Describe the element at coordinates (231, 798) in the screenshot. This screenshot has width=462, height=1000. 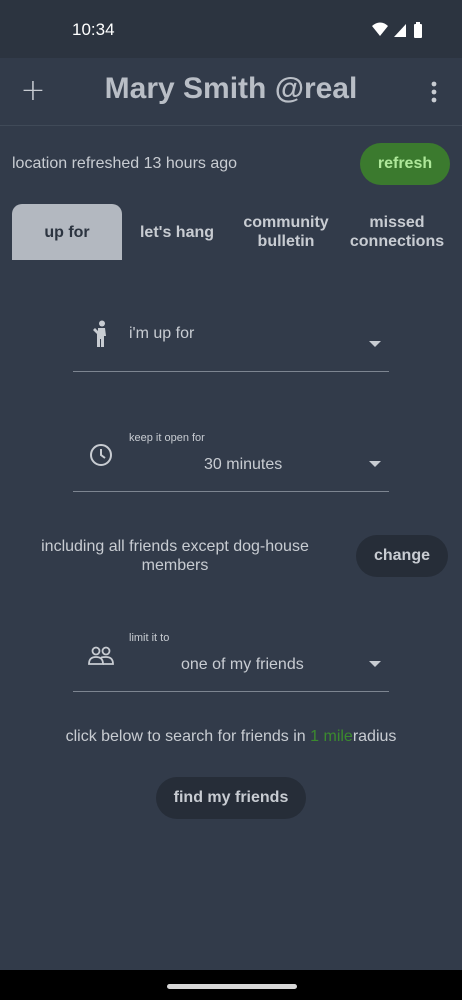
I see `find-my-friends-button: find my friends` at that location.